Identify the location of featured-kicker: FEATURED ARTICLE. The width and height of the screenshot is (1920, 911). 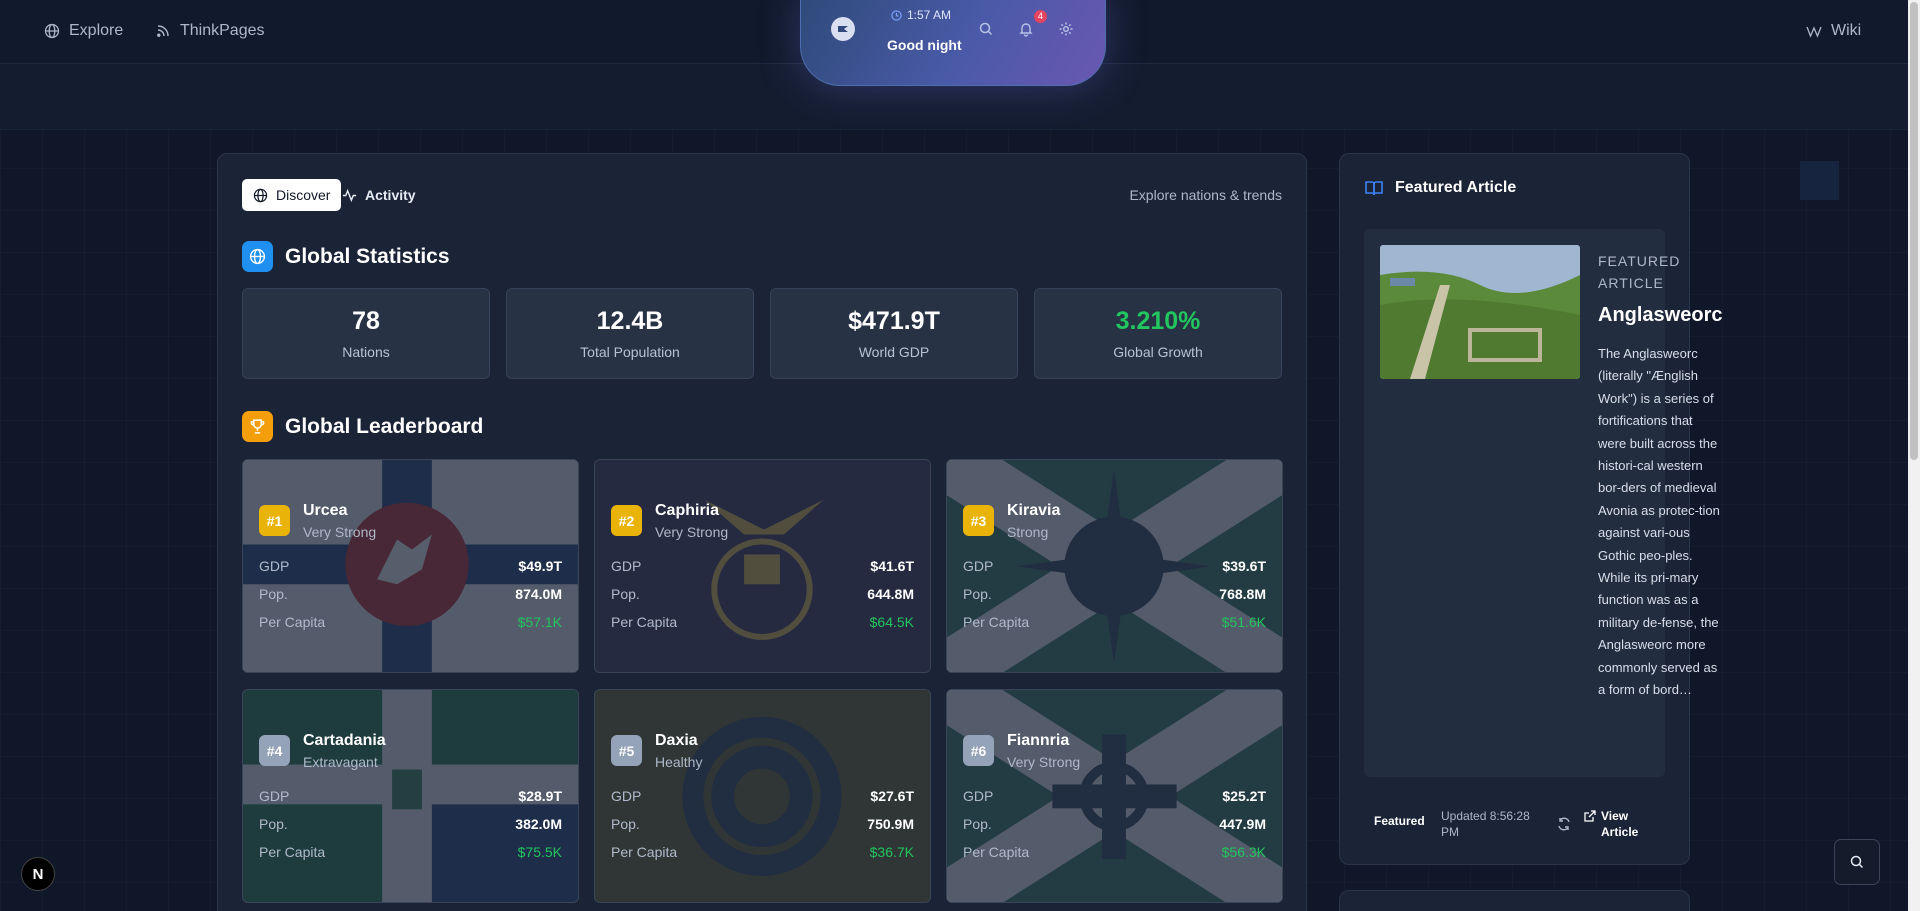
(1639, 272).